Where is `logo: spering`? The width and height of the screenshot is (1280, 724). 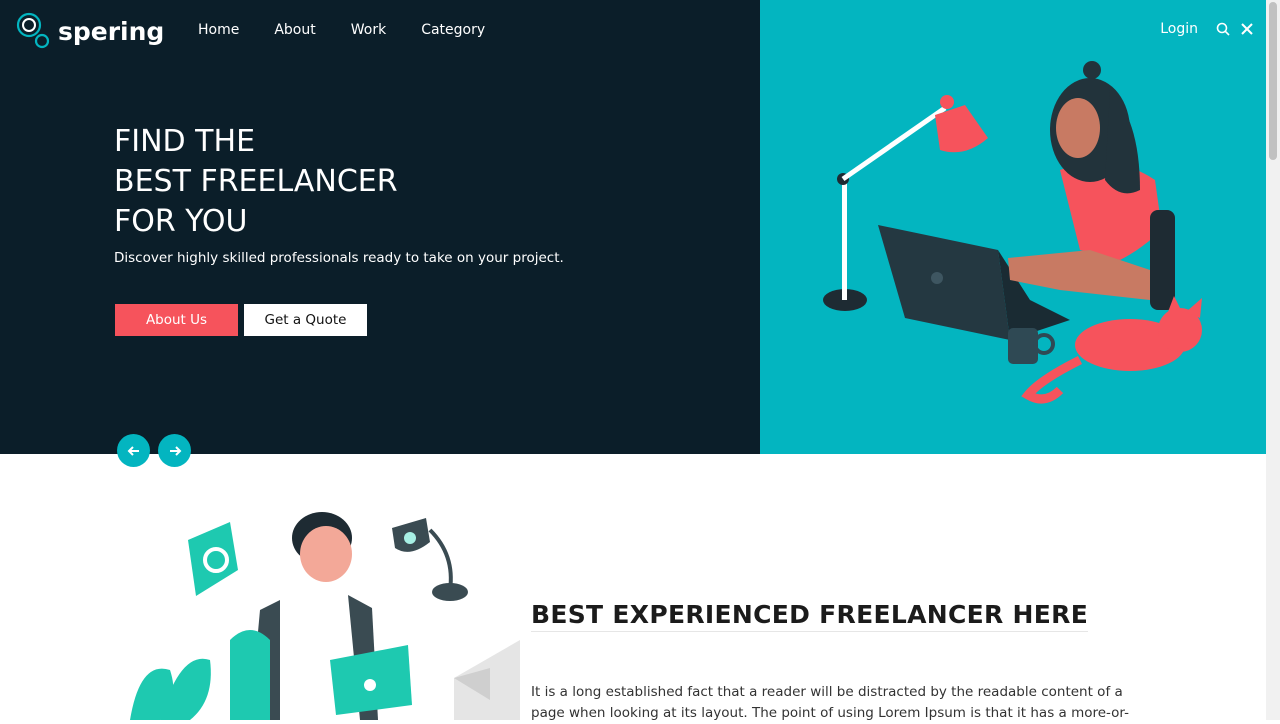
logo: spering is located at coordinates (90, 31).